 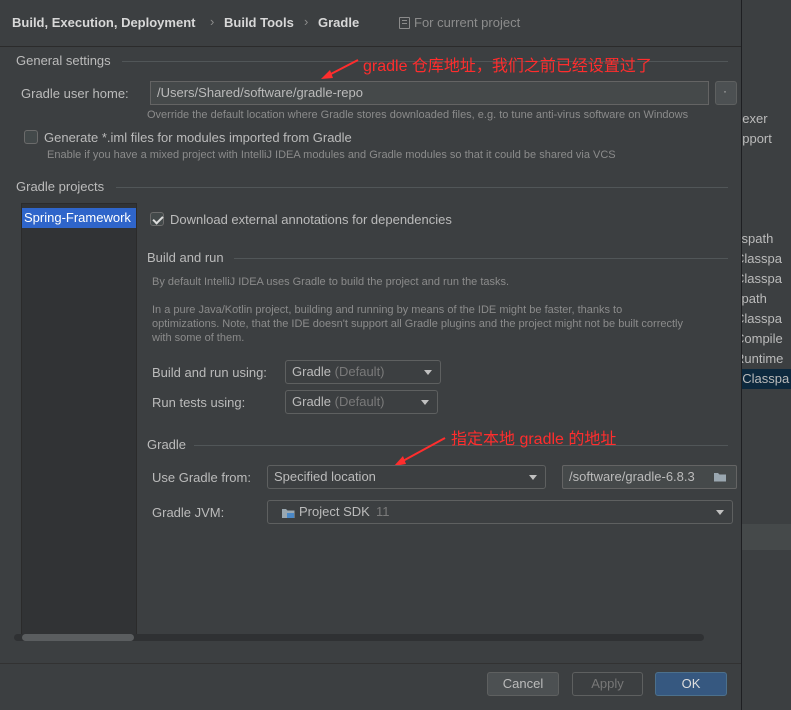 What do you see at coordinates (757, 238) in the screenshot?
I see `bg-tree-item: sspath` at bounding box center [757, 238].